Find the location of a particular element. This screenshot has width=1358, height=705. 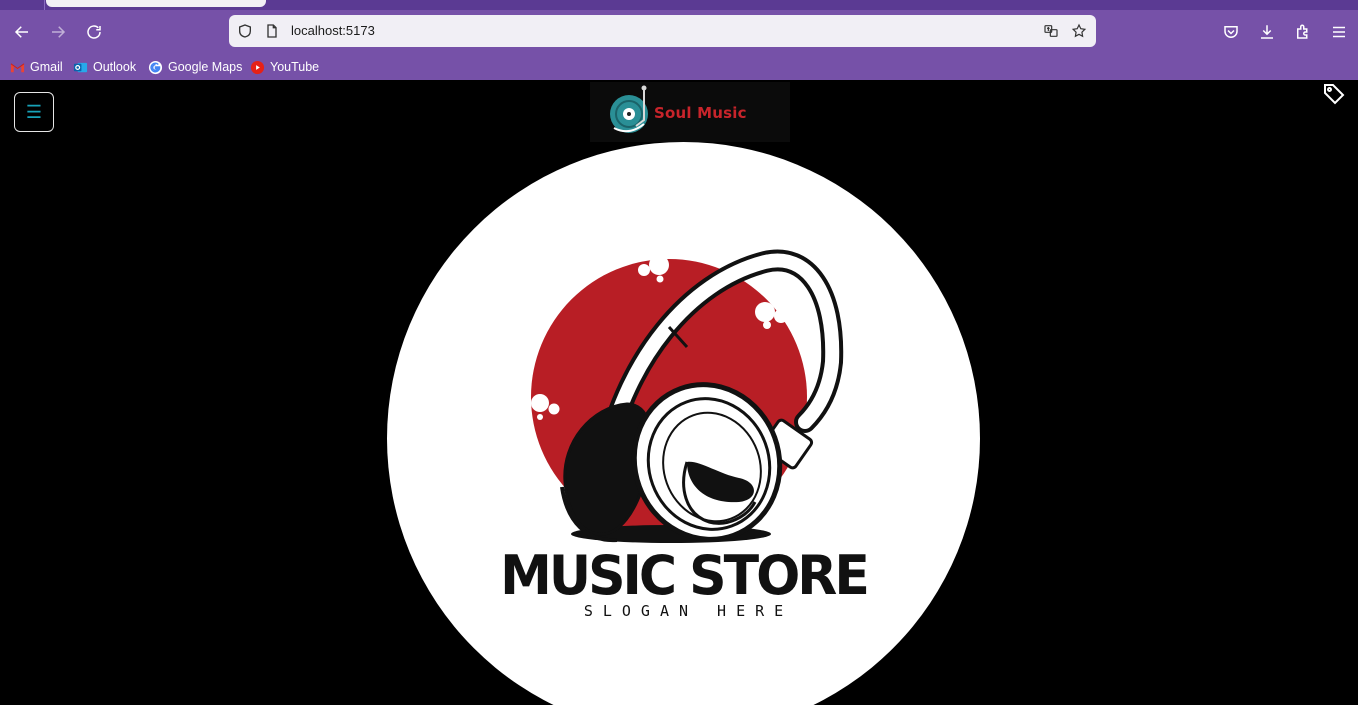

tag-icon is located at coordinates (1334, 94).